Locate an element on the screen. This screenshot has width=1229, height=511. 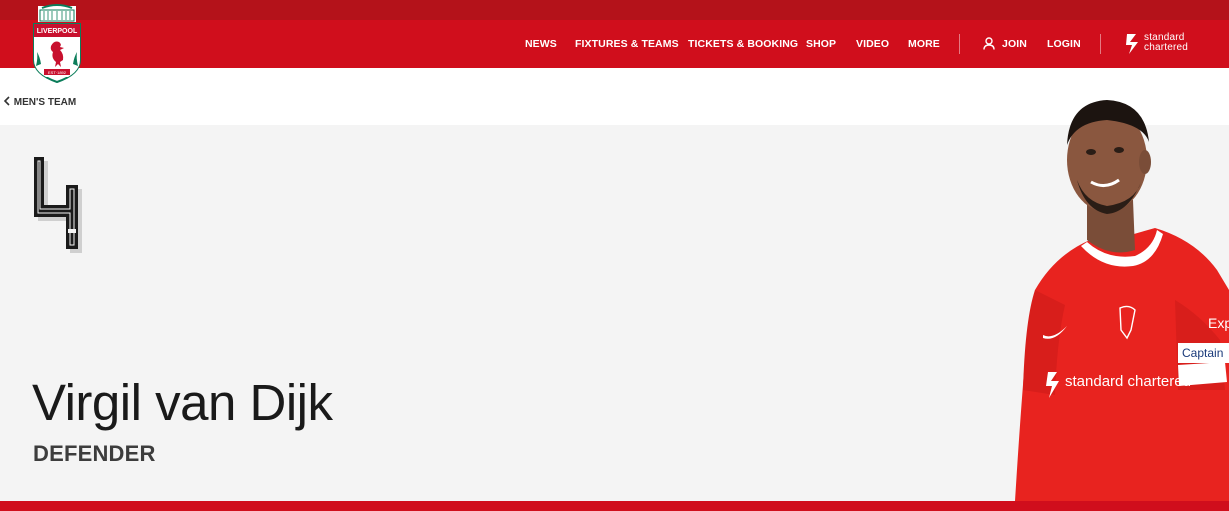
squad-number: 4 is located at coordinates (58, 205).